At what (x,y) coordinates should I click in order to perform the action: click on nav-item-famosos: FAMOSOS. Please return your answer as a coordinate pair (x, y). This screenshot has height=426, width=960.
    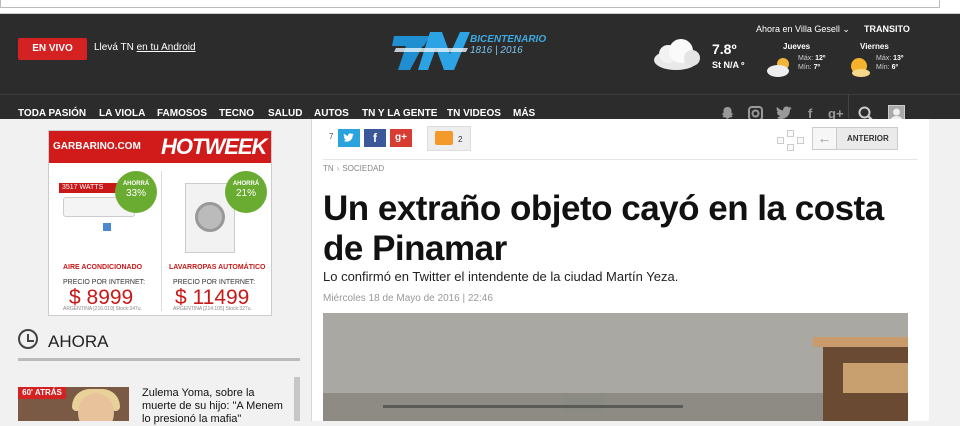
    Looking at the image, I should click on (182, 113).